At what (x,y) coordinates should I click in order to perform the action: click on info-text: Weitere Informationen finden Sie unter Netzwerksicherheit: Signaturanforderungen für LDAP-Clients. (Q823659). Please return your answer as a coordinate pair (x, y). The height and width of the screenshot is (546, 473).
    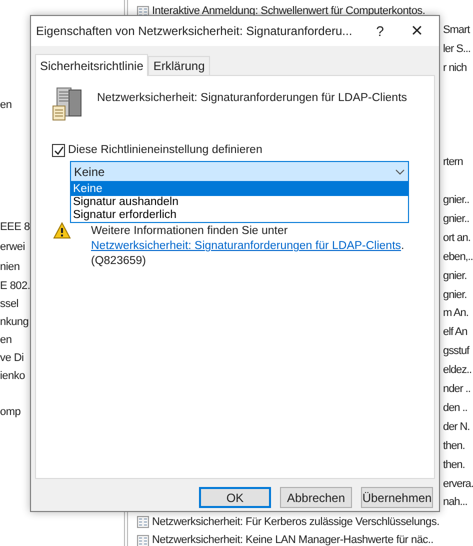
    Looking at the image, I should click on (248, 247).